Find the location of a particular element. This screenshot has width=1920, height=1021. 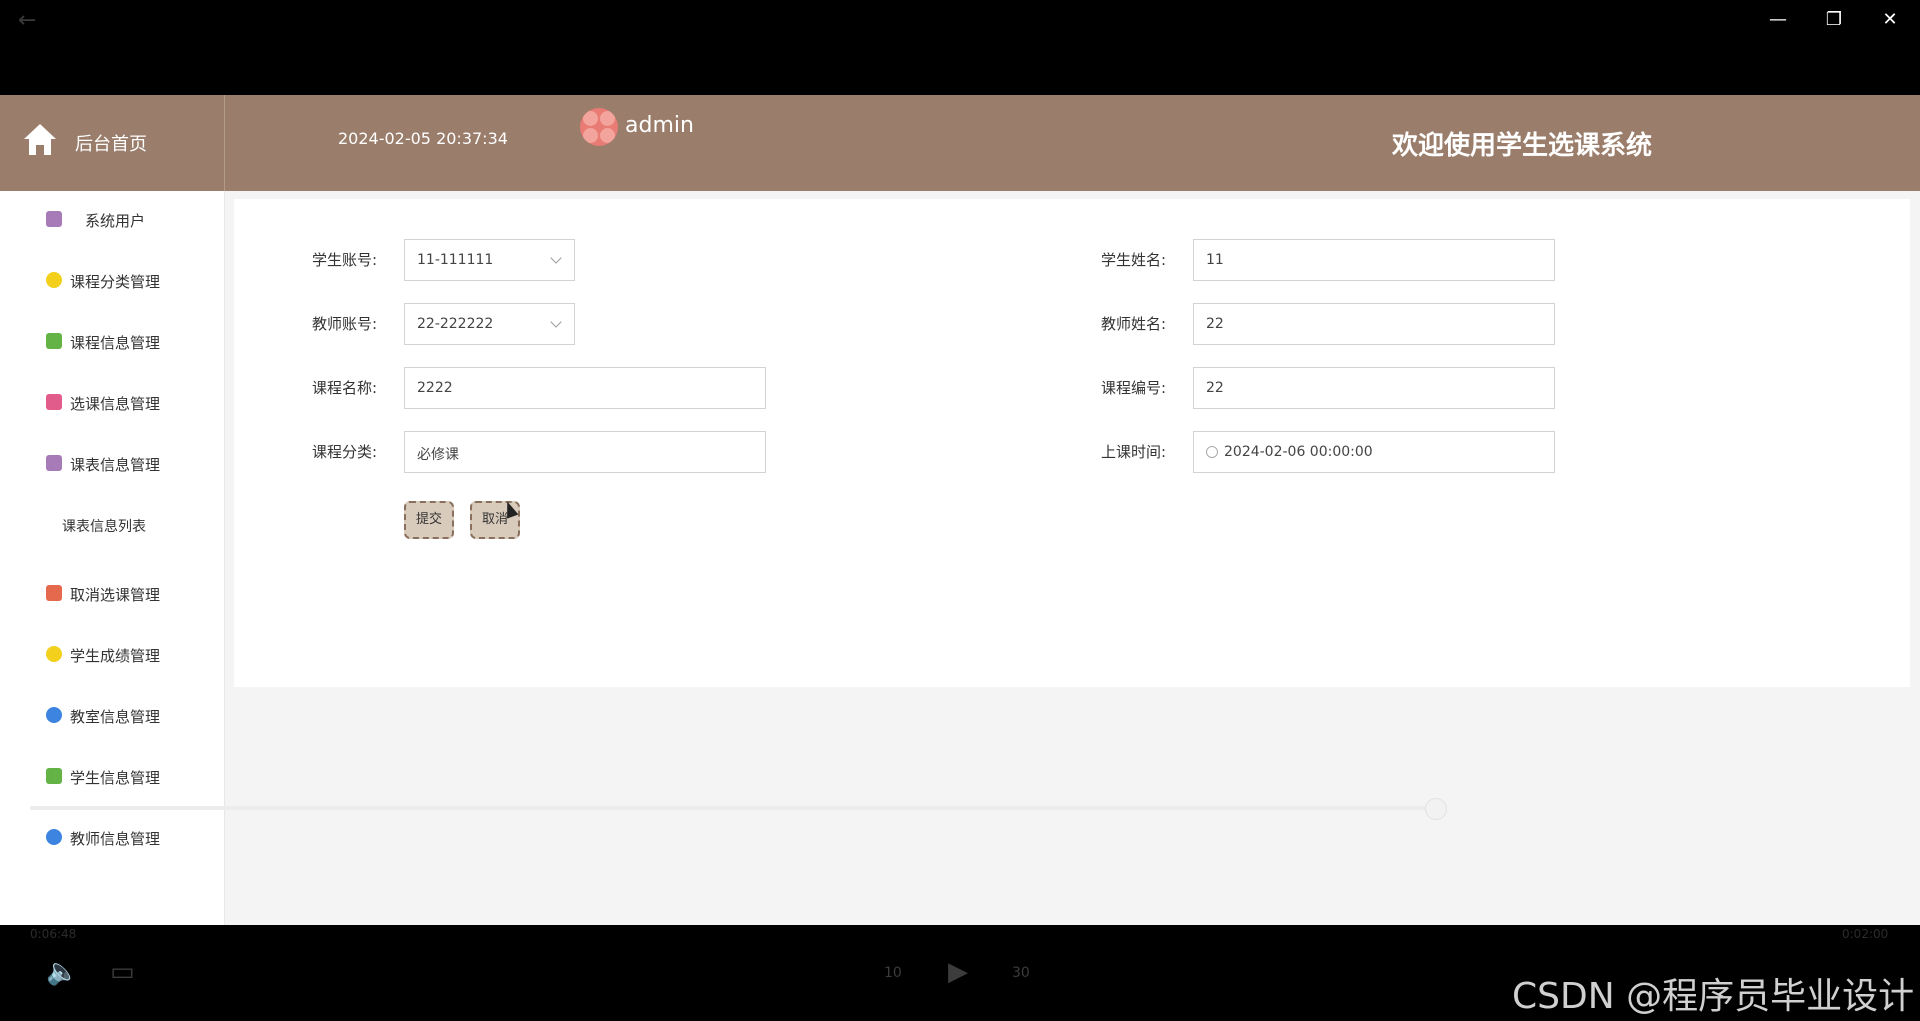

watermark: CSDN @程序员毕业设计 is located at coordinates (1713, 996).